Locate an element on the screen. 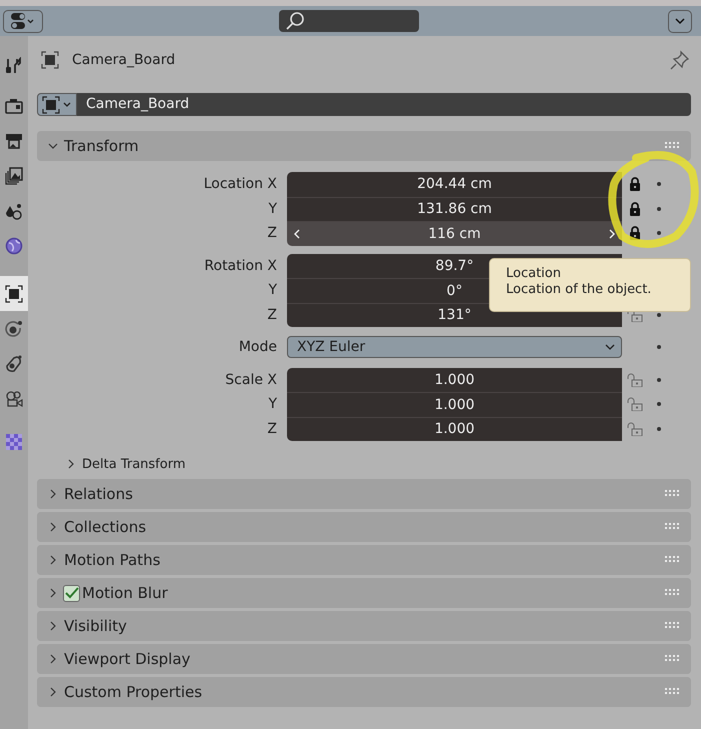 This screenshot has width=701, height=729. panel-header: Custom Properties is located at coordinates (364, 692).